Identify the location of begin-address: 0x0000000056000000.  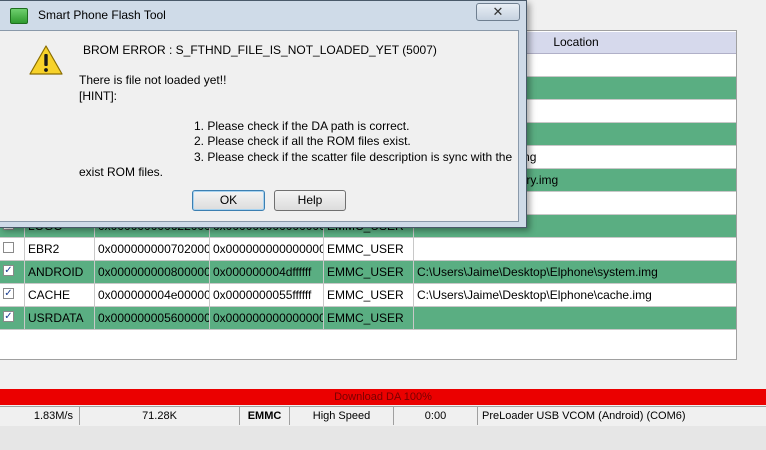
(152, 318).